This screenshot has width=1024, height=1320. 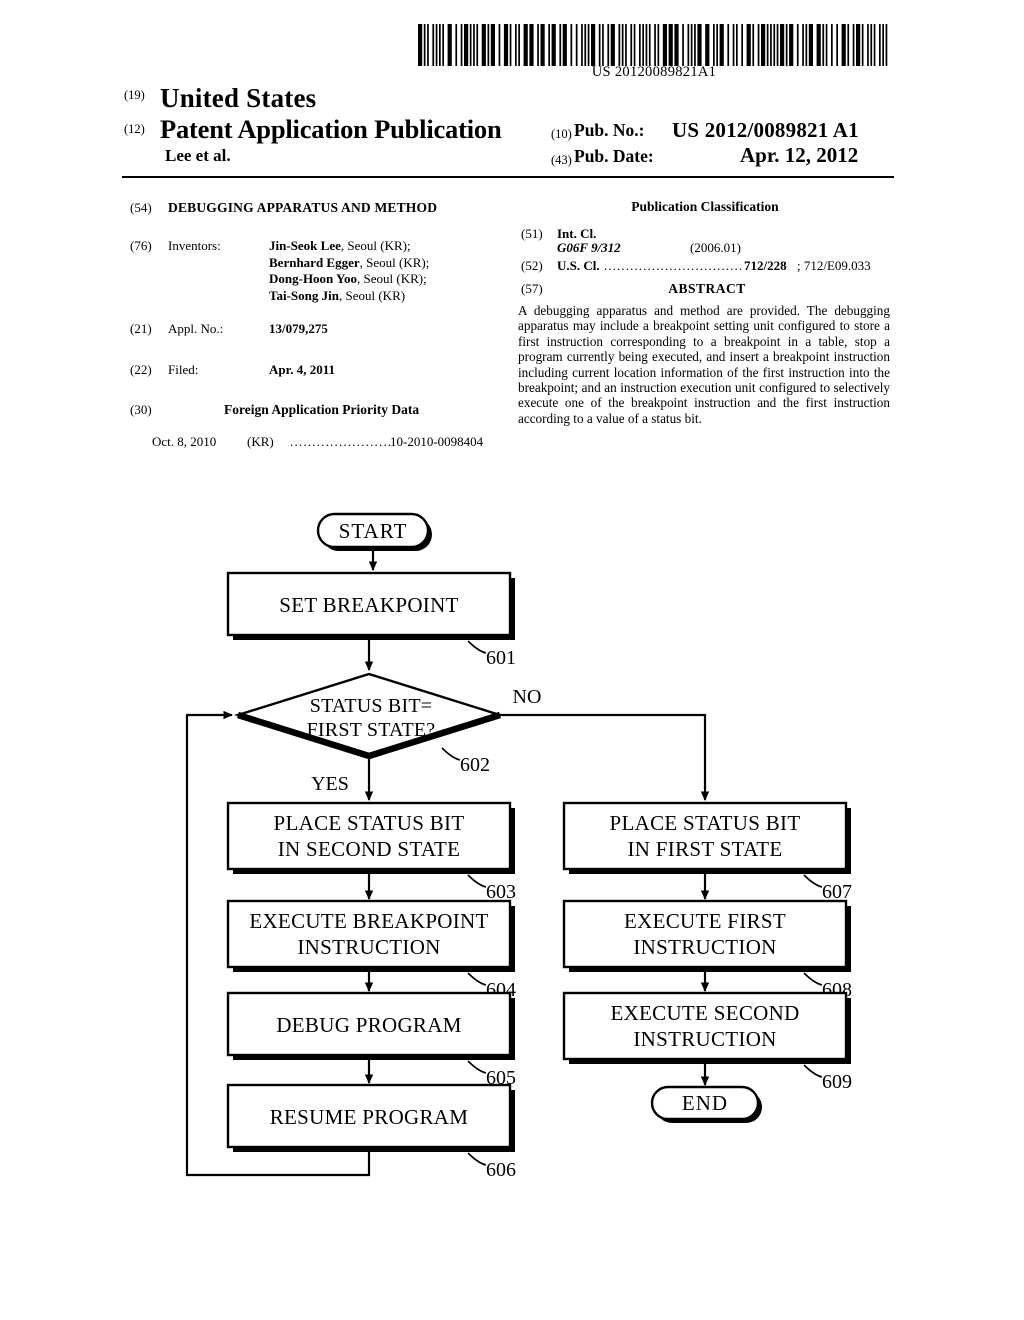 What do you see at coordinates (368, 947) in the screenshot?
I see `node-604-label-line2: INSTRUCTION` at bounding box center [368, 947].